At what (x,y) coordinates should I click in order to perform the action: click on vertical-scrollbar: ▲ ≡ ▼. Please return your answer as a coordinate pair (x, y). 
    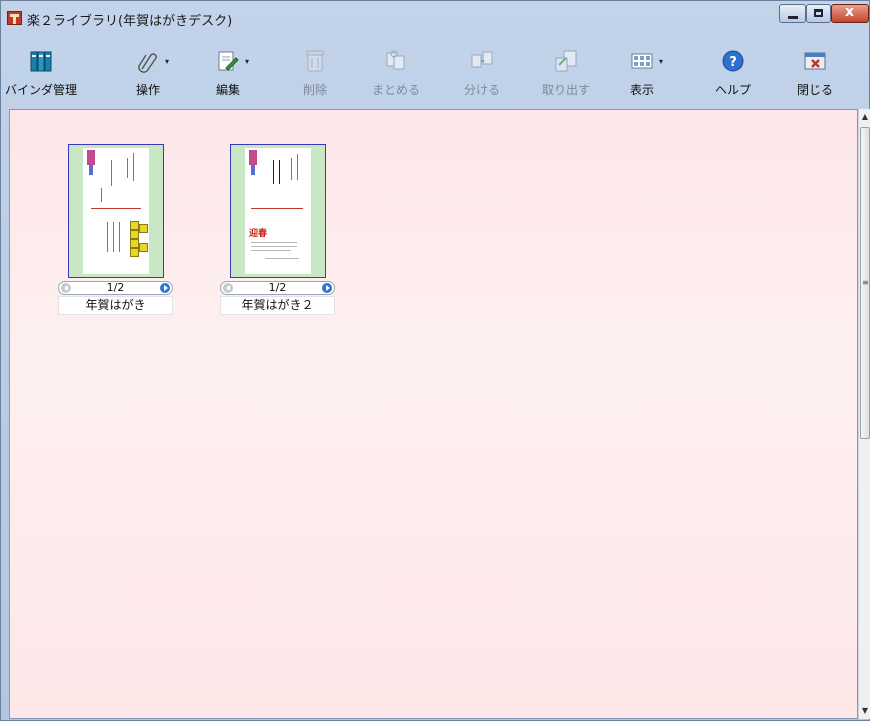
    Looking at the image, I should click on (864, 414).